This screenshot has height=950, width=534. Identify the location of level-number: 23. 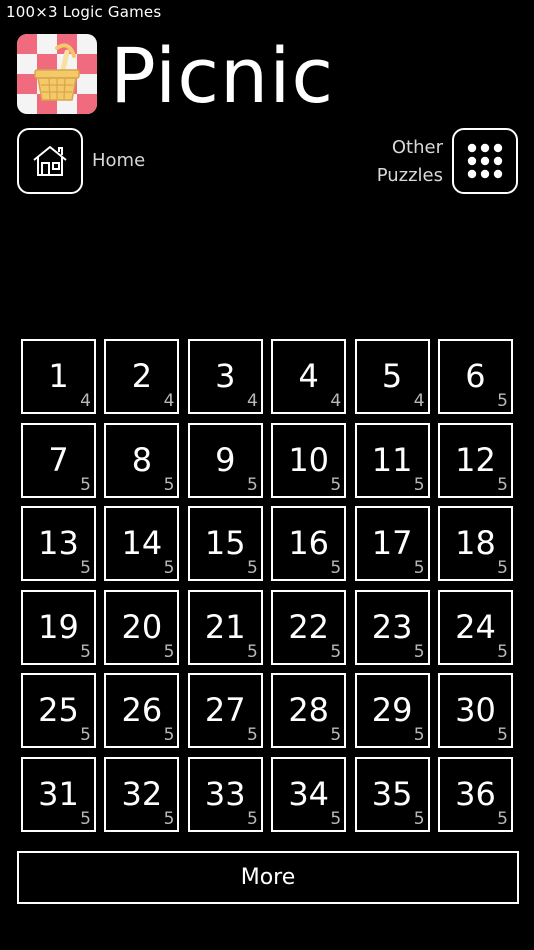
(392, 626).